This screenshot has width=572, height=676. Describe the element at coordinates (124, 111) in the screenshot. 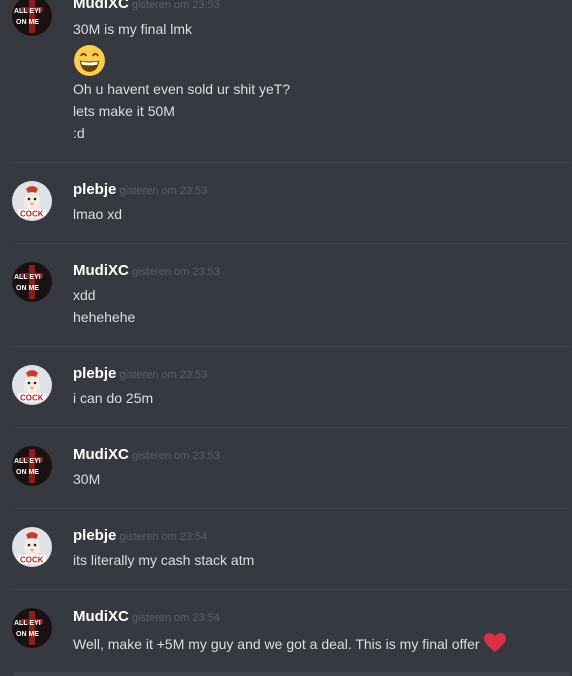

I see `message-text: lets make it 50M` at that location.